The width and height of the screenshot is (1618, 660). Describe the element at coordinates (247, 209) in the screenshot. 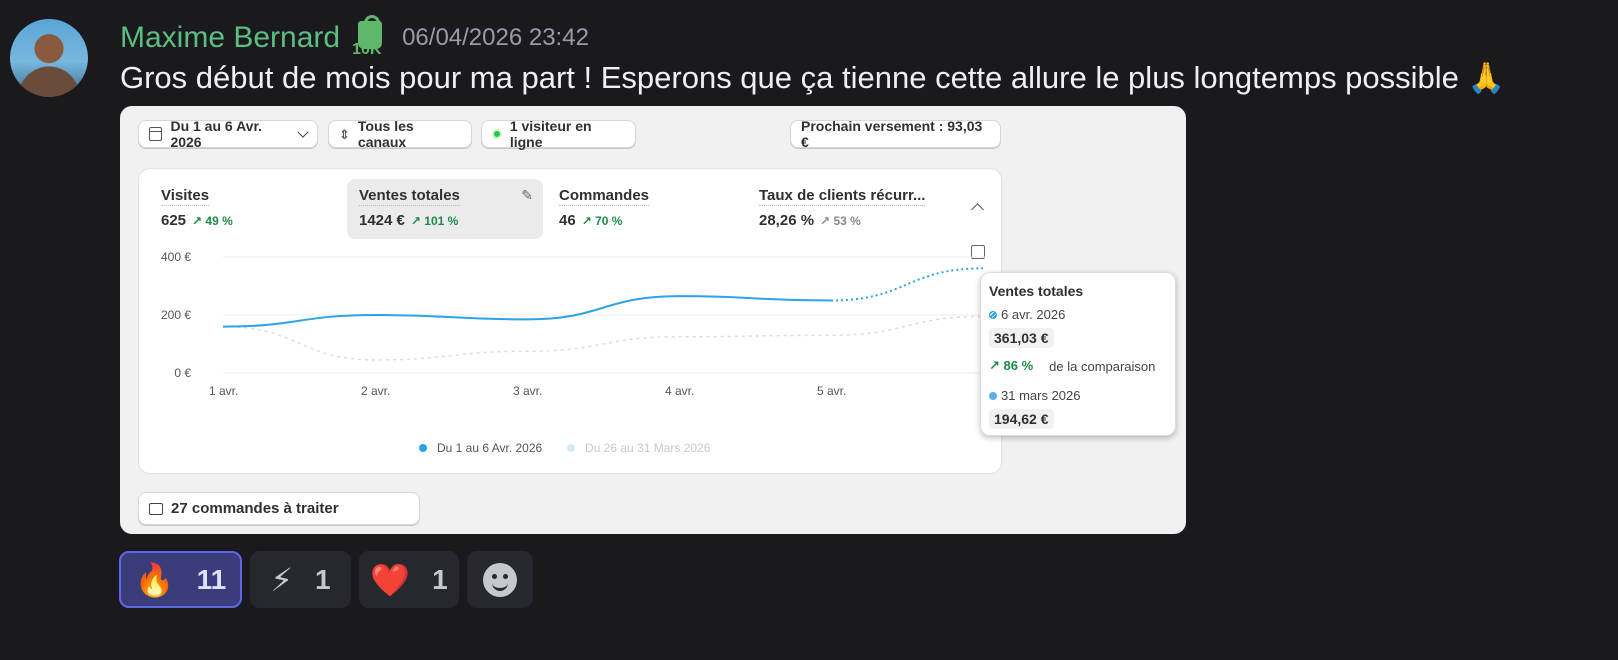

I see `metric-visits: Visites 625 ↗ 49 %` at that location.